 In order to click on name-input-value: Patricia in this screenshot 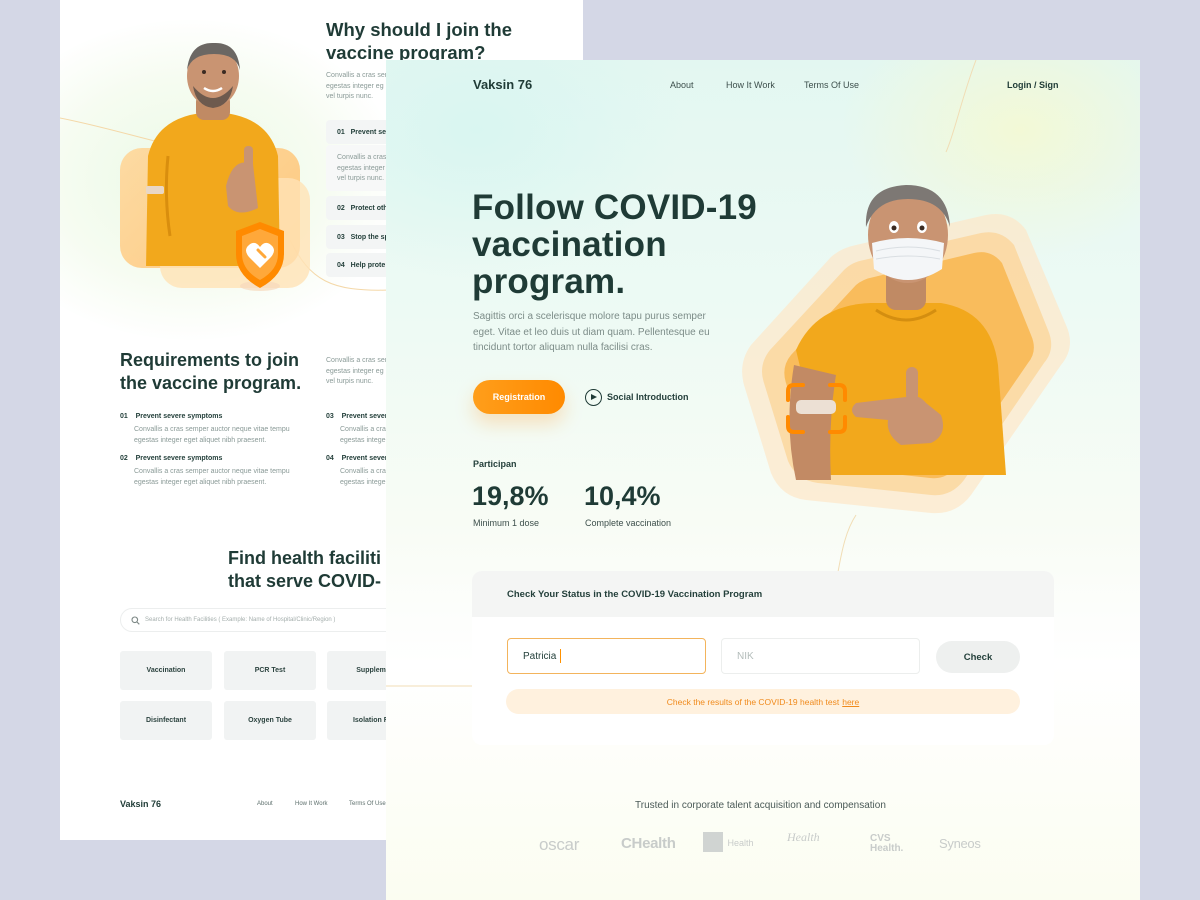, I will do `click(540, 656)`.